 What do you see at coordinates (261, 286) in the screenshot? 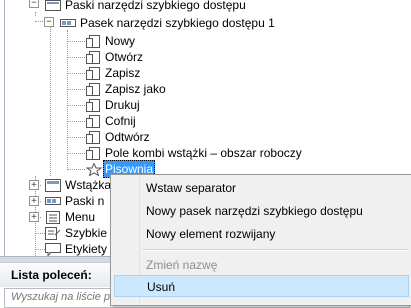
I see `menu-item-delete: Usuń` at bounding box center [261, 286].